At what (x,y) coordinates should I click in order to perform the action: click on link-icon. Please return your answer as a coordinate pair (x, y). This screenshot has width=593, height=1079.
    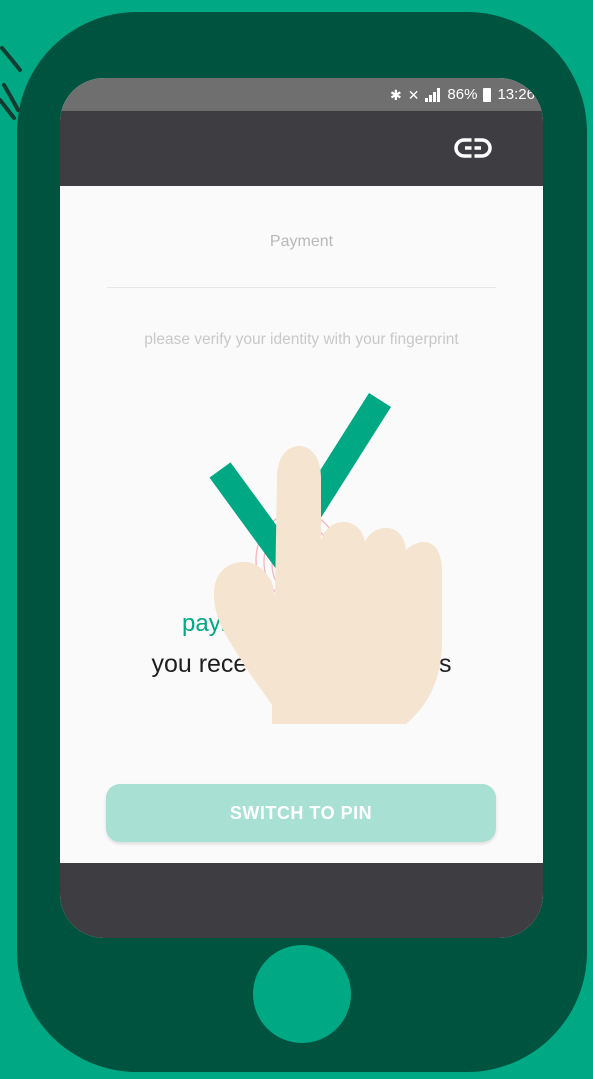
    Looking at the image, I should click on (473, 148).